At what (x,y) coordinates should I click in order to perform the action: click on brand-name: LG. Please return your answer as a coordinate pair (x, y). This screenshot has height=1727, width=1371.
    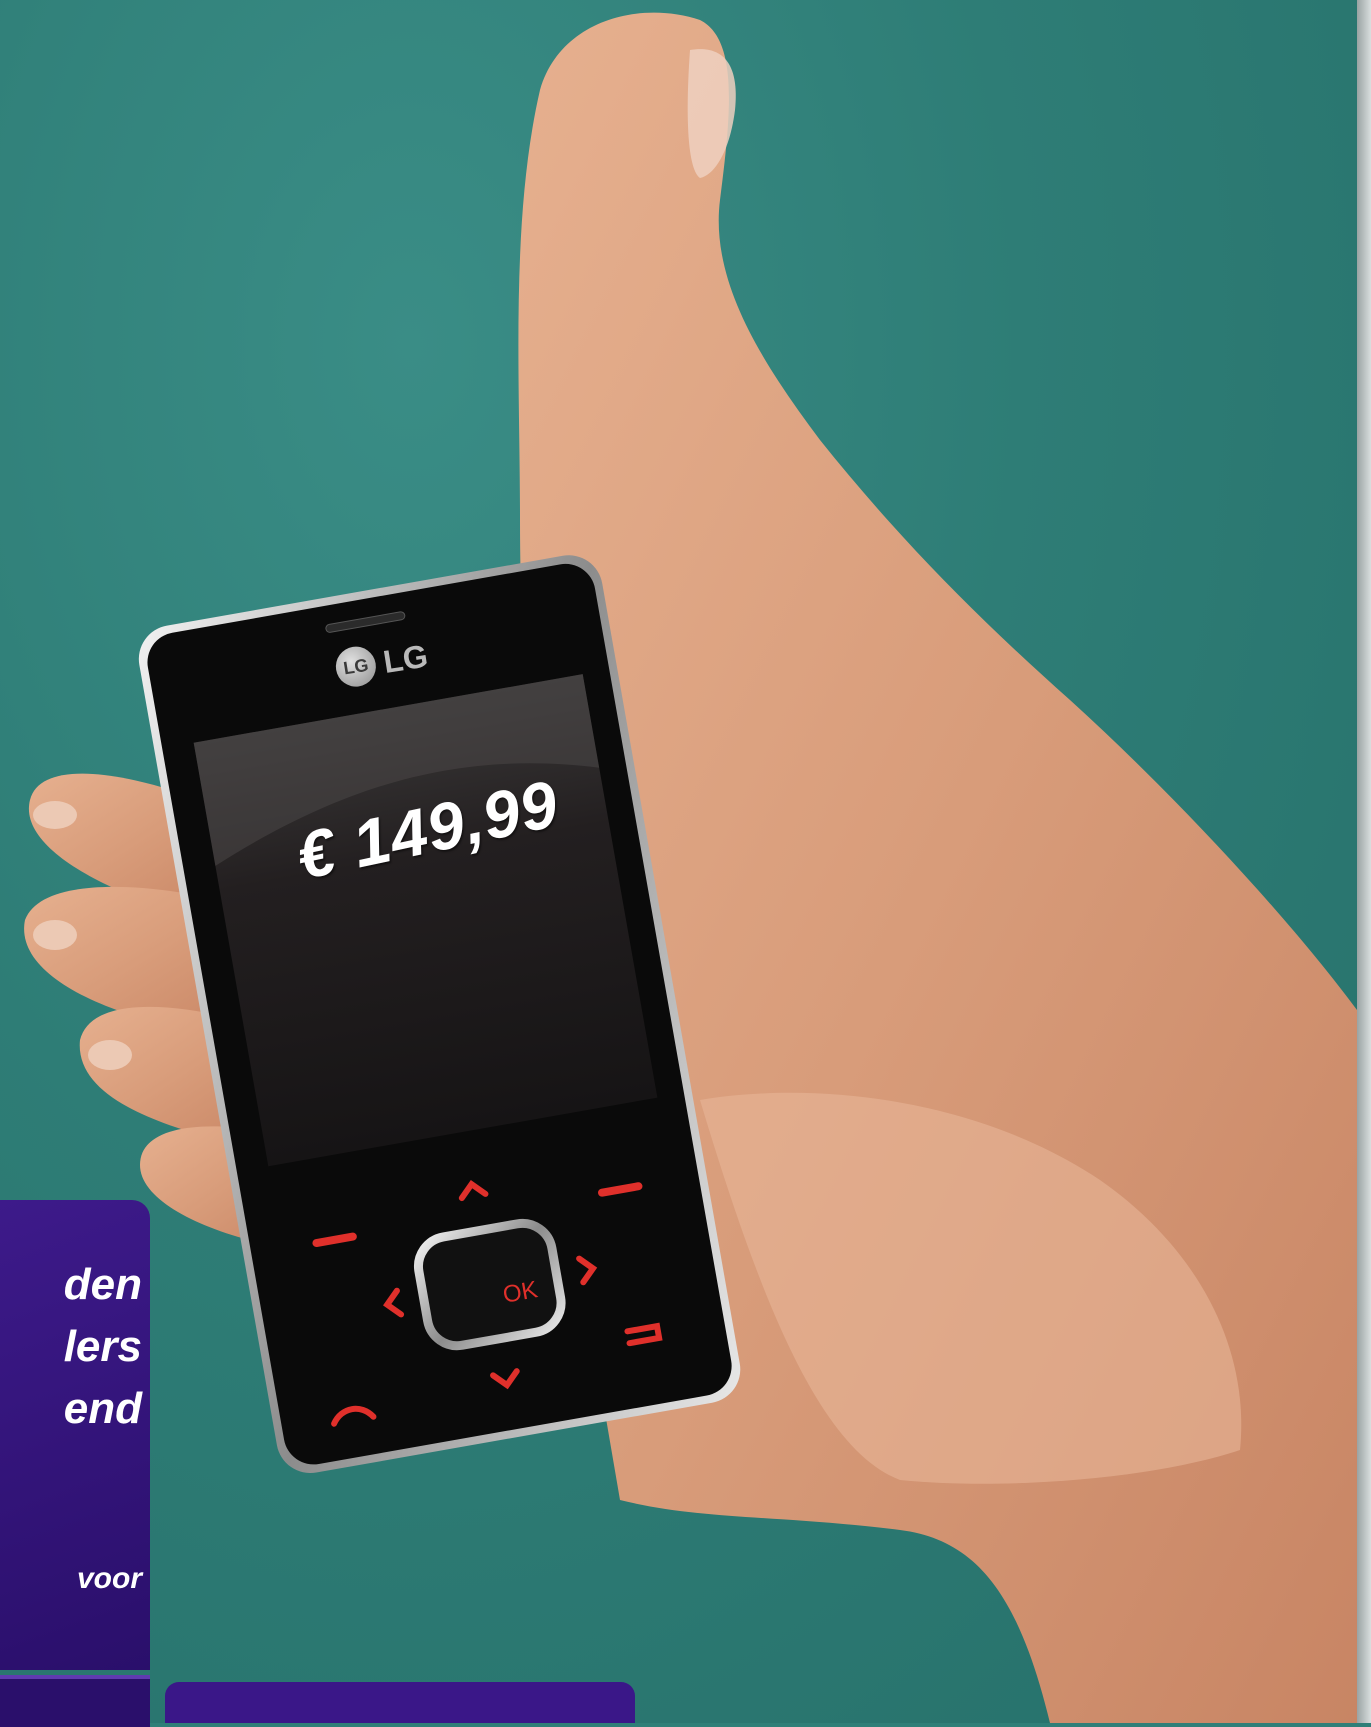
    Looking at the image, I should click on (405, 658).